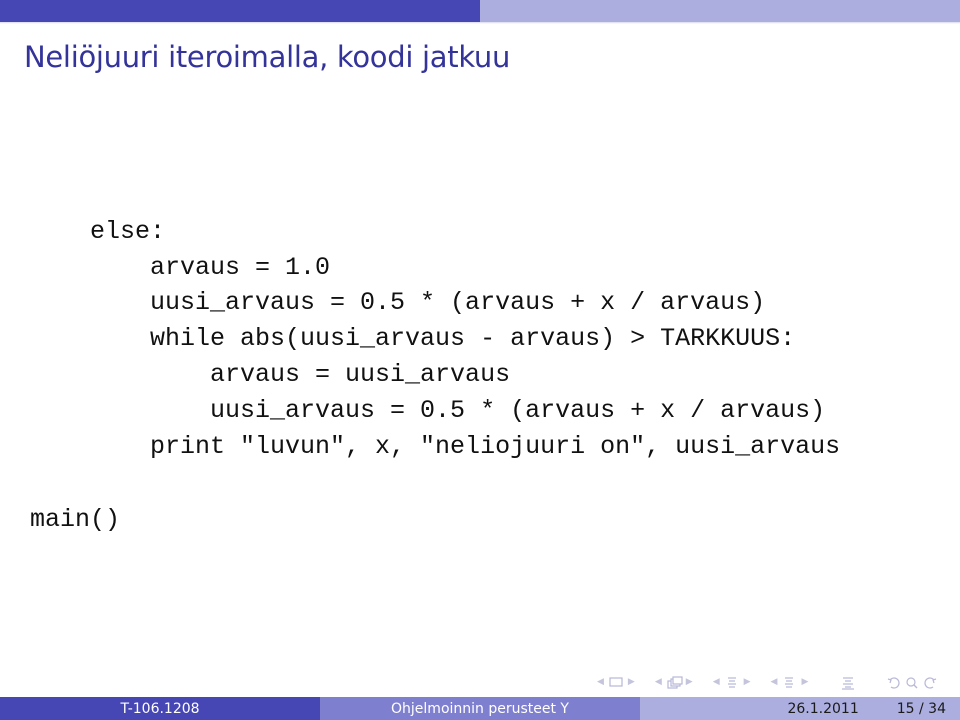  Describe the element at coordinates (921, 708) in the screenshot. I see `footer-page-number: 15 / 34` at that location.